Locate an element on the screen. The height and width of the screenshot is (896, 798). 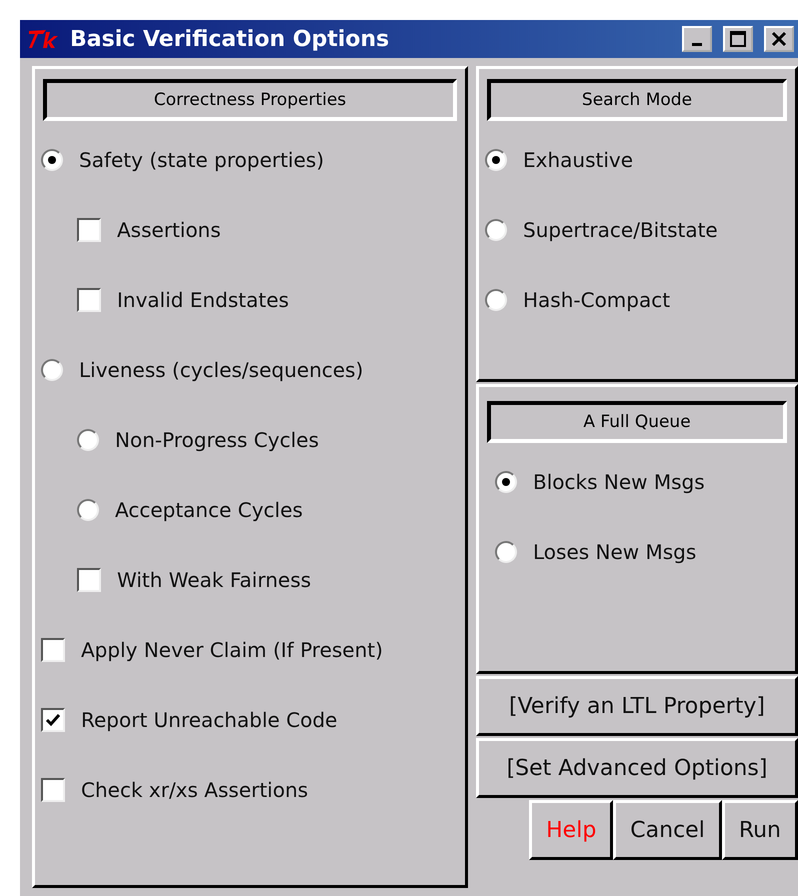
option-label: Loses New Msgs is located at coordinates (614, 552).